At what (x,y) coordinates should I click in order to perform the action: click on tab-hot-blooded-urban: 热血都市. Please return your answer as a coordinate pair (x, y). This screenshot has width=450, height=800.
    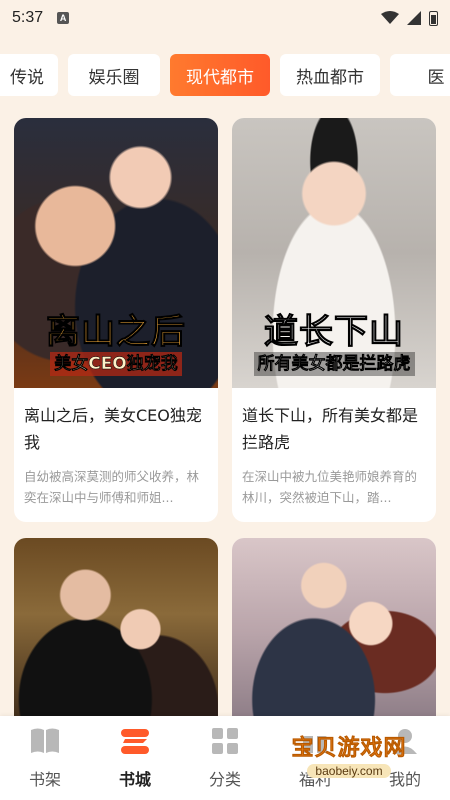
    Looking at the image, I should click on (330, 75).